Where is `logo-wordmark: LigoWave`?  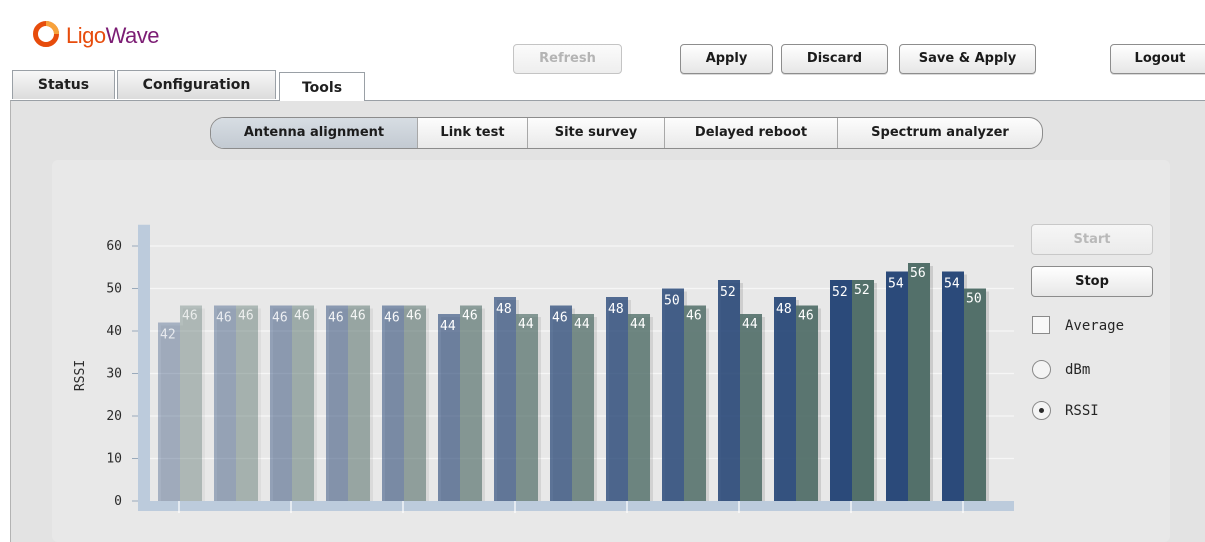 logo-wordmark: LigoWave is located at coordinates (113, 36).